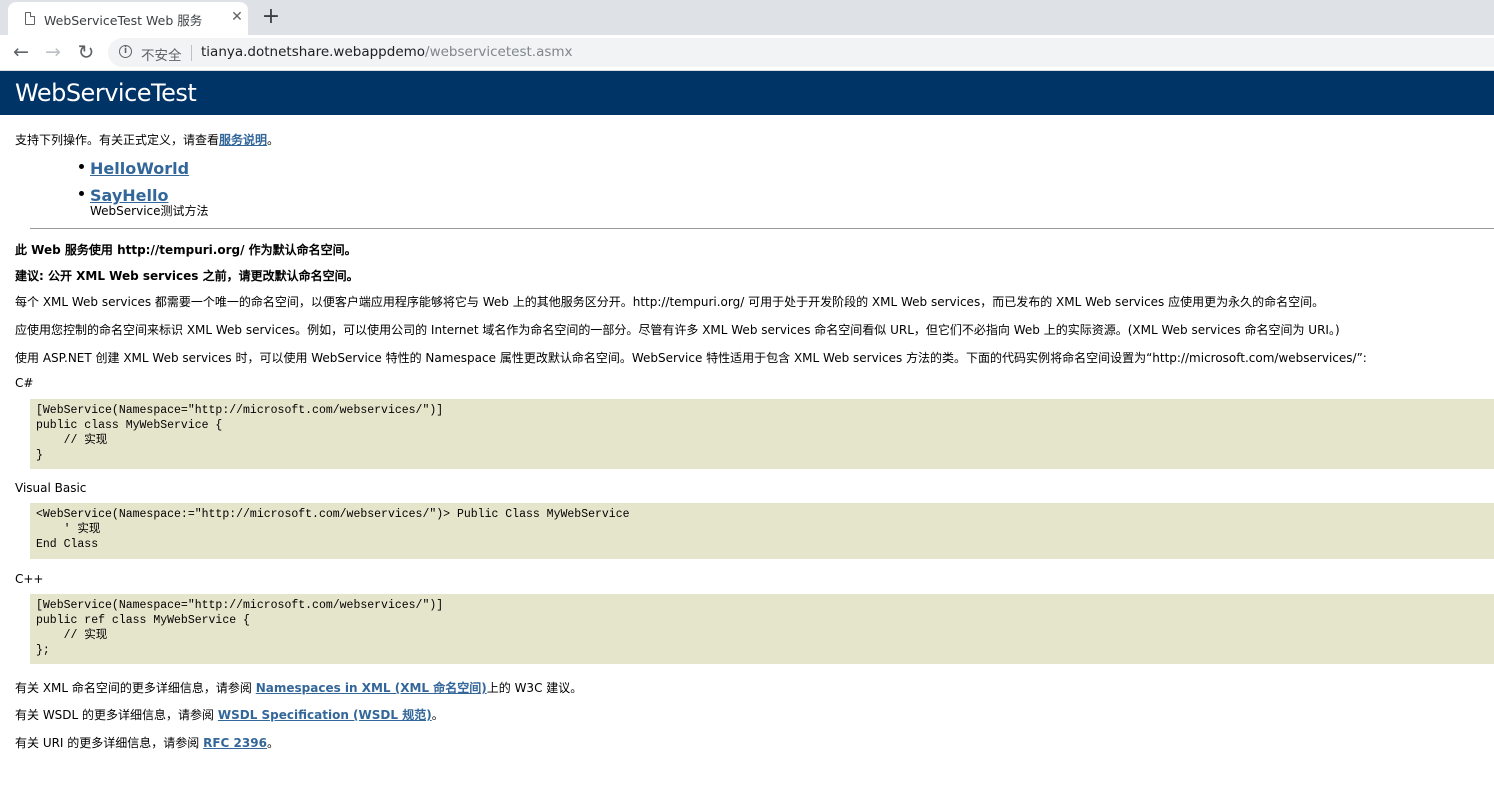 Image resolution: width=1494 pixels, height=791 pixels. What do you see at coordinates (499, 52) in the screenshot?
I see `url-path: /webservicetest.asmx` at bounding box center [499, 52].